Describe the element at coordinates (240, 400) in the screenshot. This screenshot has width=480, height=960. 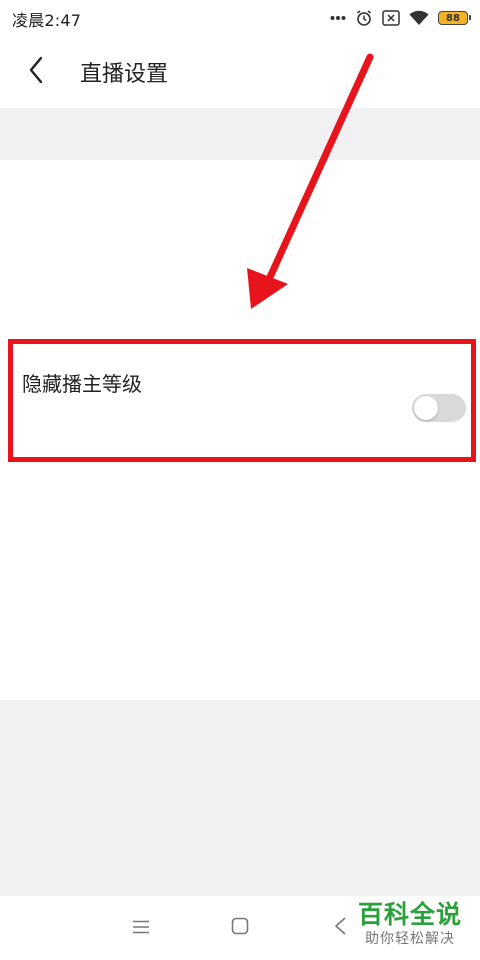
I see `setting-row-hide-anchor-level: 隐藏播主等级` at that location.